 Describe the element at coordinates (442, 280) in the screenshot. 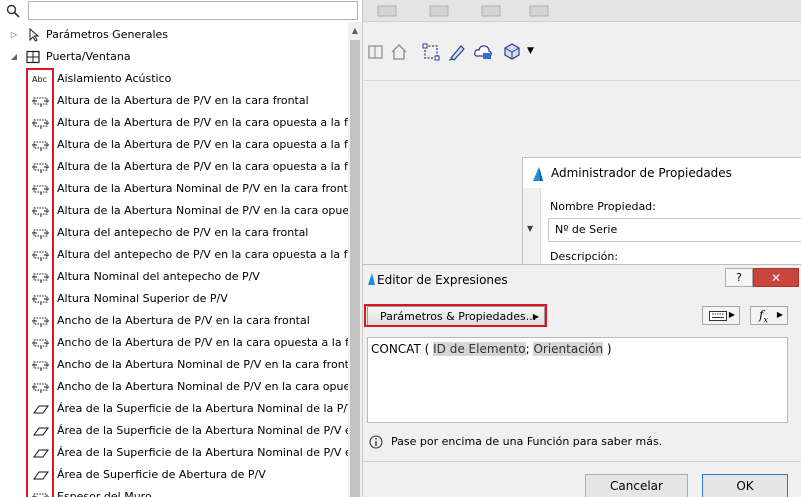

I see `dialog-title: Editor de Expresiones` at that location.